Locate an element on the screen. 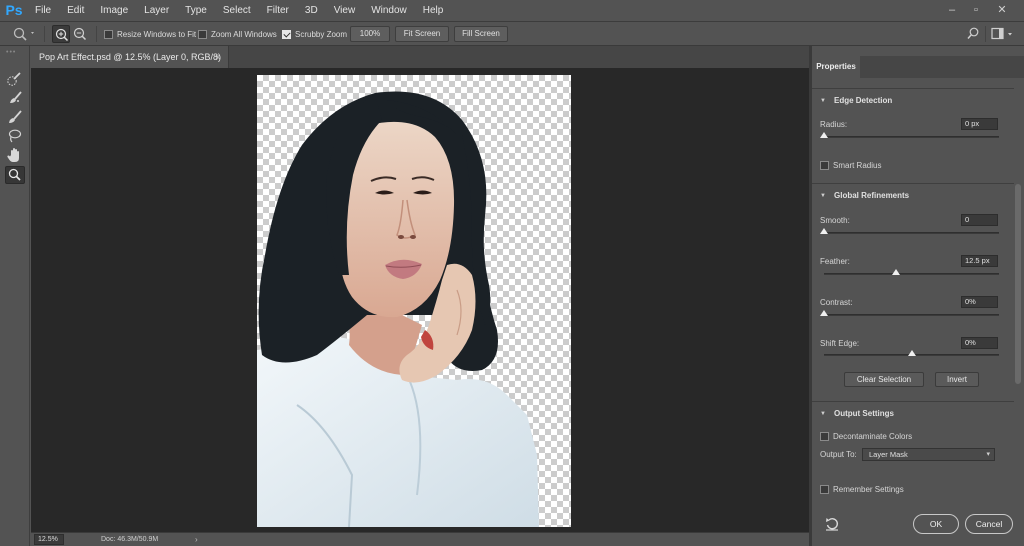 This screenshot has height=546, width=1024. menu-image: Image is located at coordinates (114, 11).